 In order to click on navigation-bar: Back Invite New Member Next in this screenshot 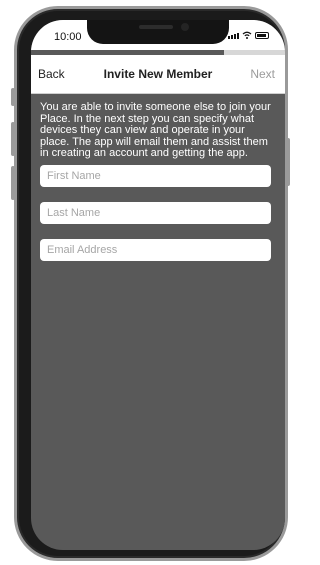, I will do `click(158, 74)`.